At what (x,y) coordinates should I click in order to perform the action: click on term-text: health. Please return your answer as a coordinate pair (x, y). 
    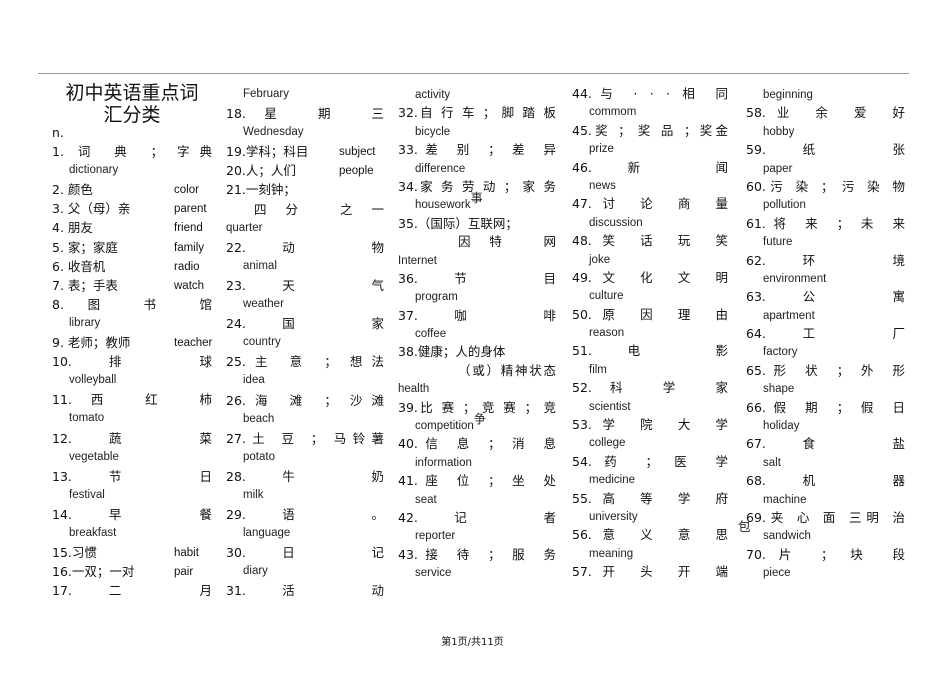
    Looking at the image, I should click on (414, 389).